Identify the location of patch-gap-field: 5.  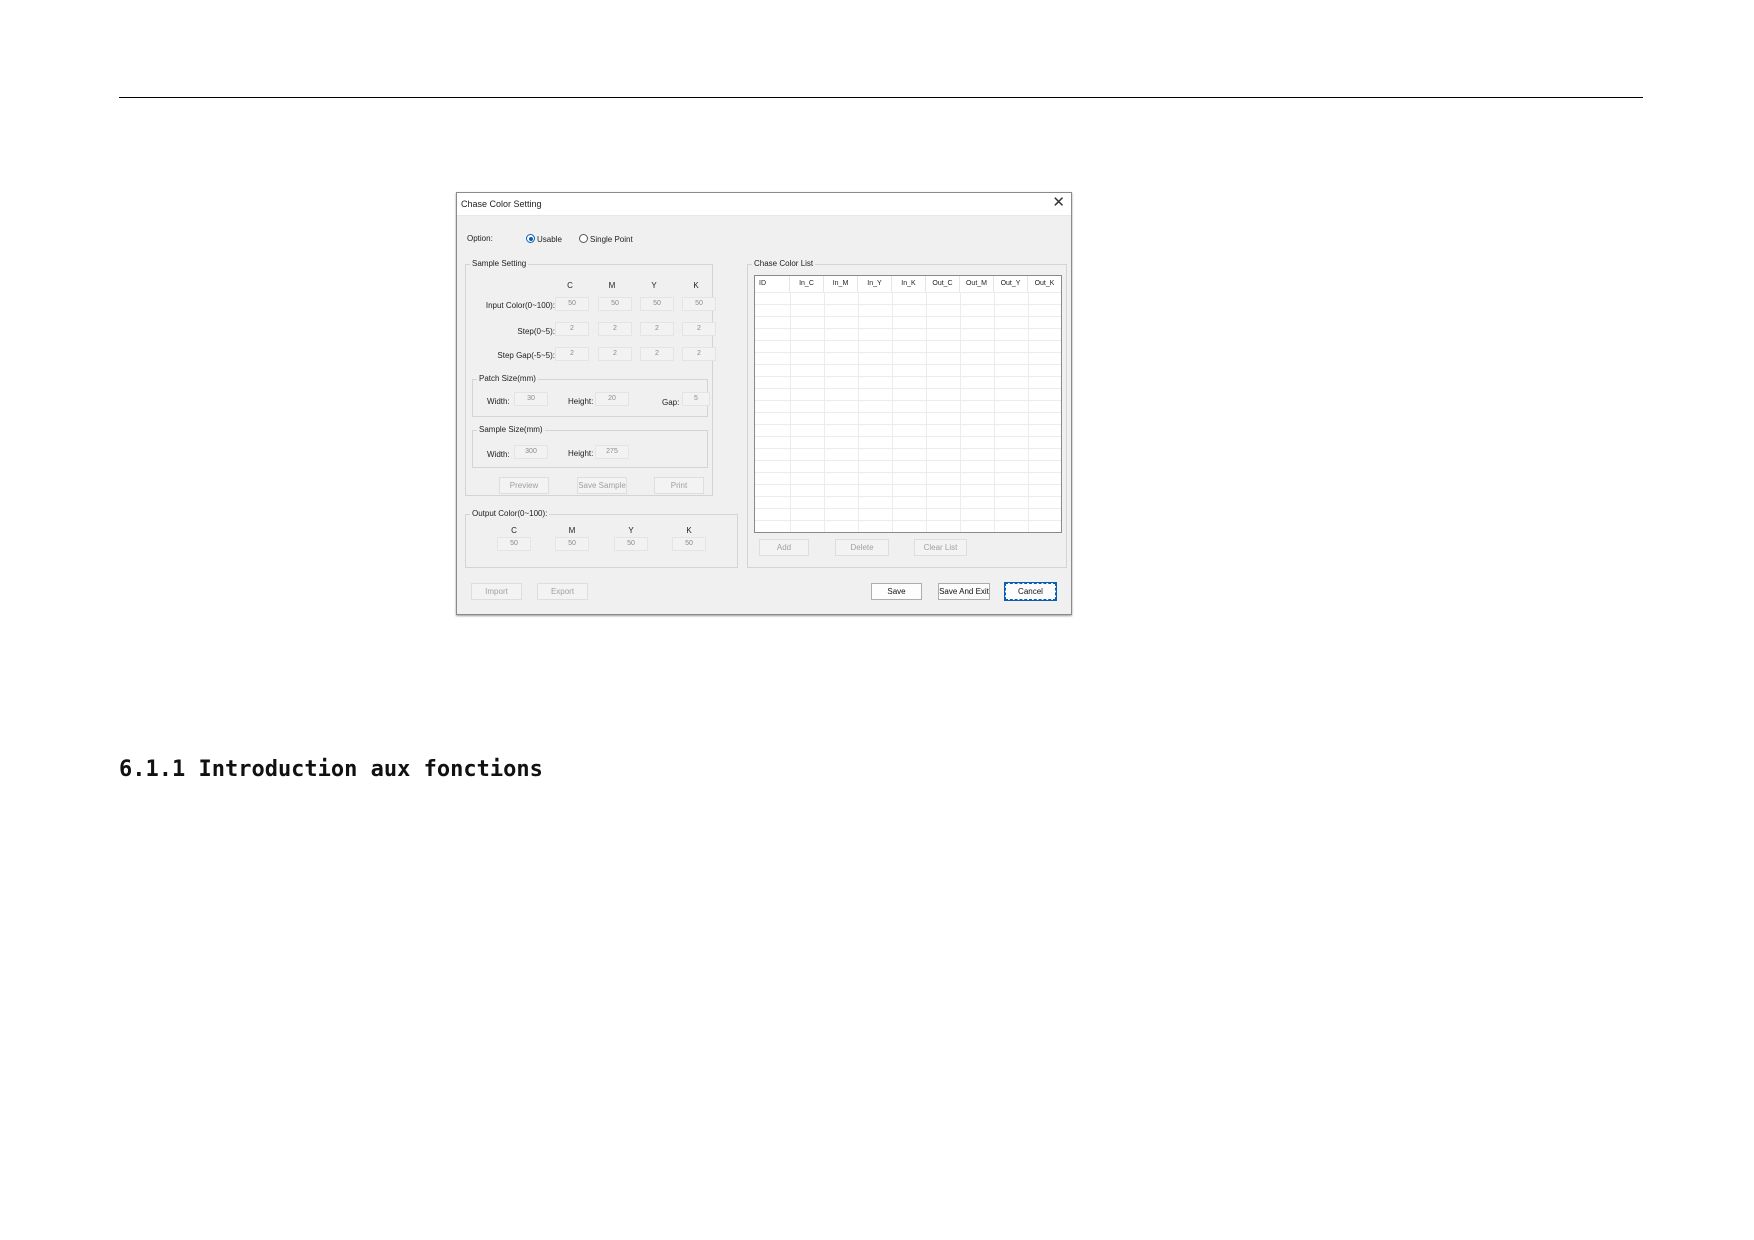
(696, 399).